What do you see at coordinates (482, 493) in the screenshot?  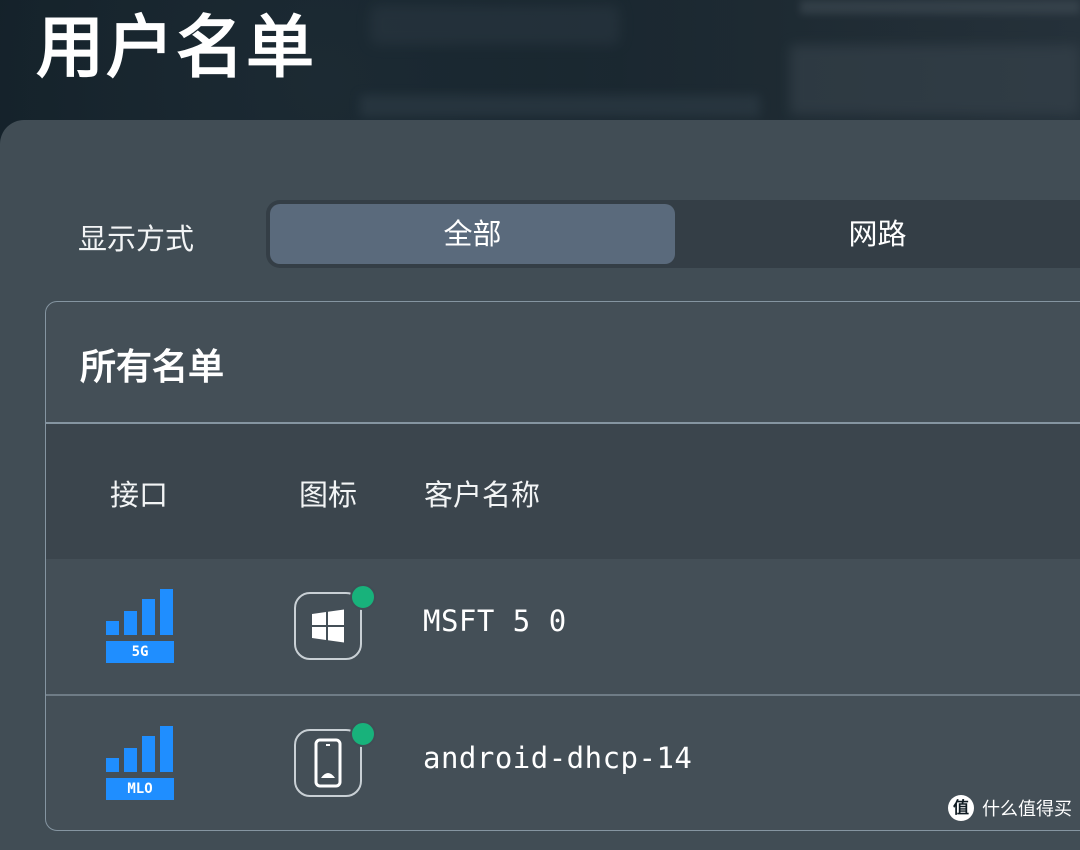 I see `column-header-client-name: 客户名称` at bounding box center [482, 493].